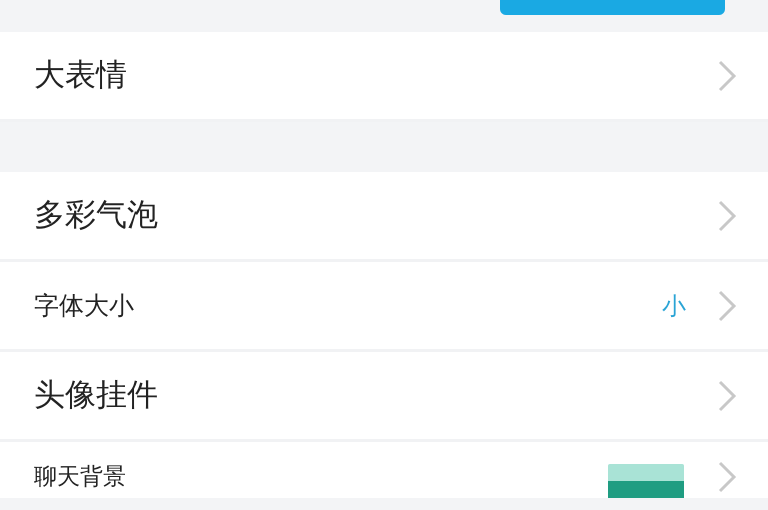 This screenshot has width=768, height=510. I want to click on row-value: 小, so click(674, 306).